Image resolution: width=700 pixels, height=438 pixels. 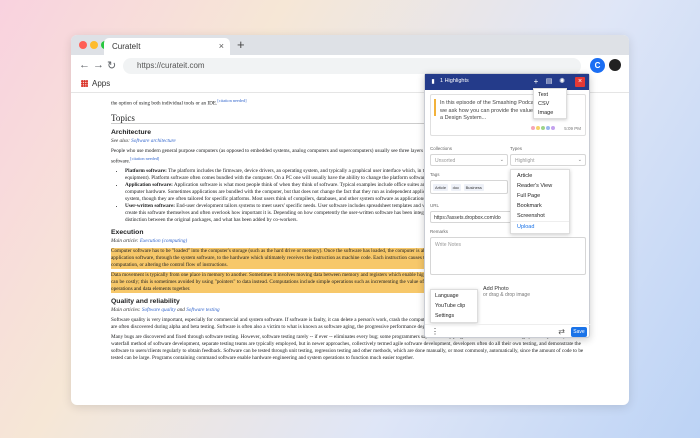 What do you see at coordinates (615, 65) in the screenshot?
I see `profile-avatar` at bounding box center [615, 65].